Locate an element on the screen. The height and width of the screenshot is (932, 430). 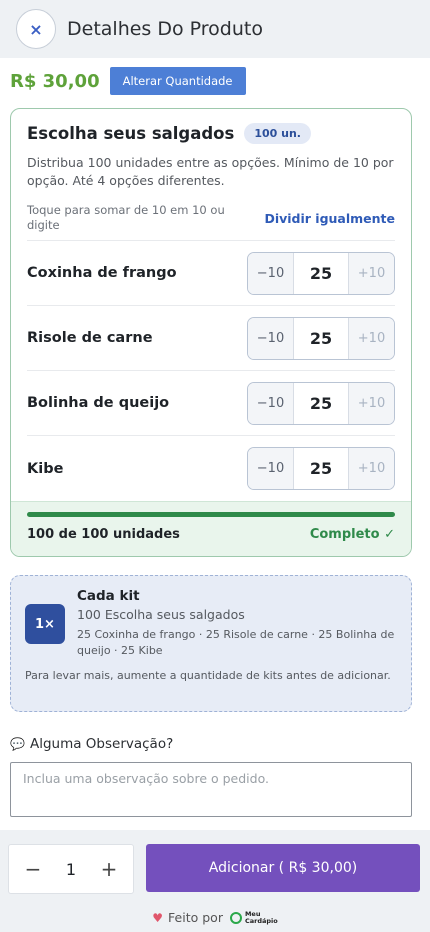
close-icon: × is located at coordinates (36, 29).